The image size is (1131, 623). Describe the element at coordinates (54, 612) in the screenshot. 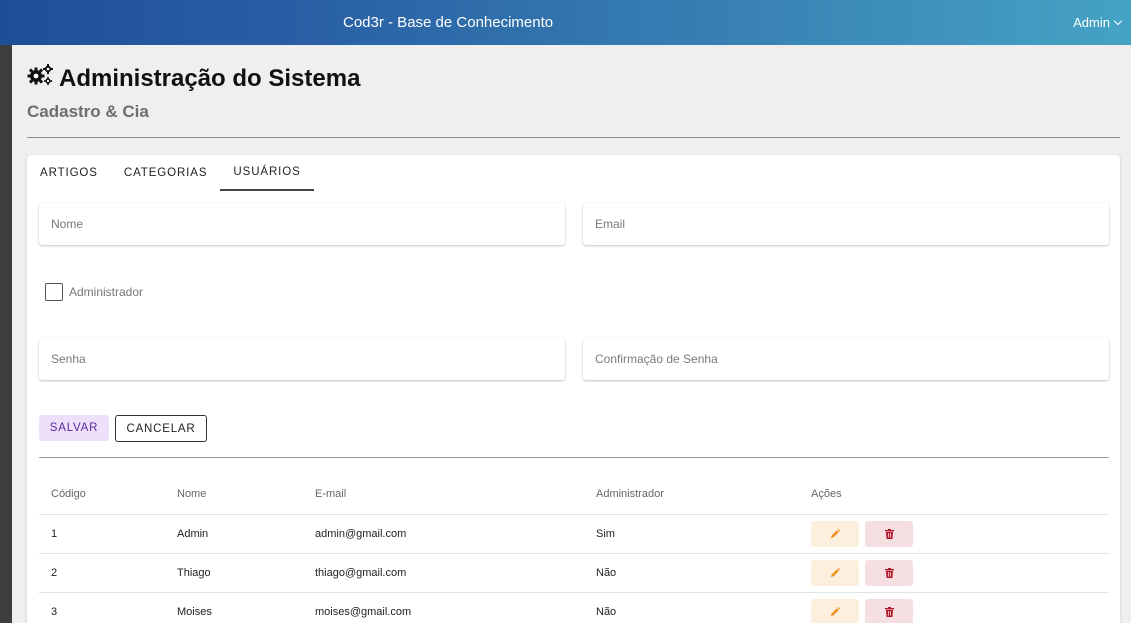

I see `cell-code: 3` at that location.